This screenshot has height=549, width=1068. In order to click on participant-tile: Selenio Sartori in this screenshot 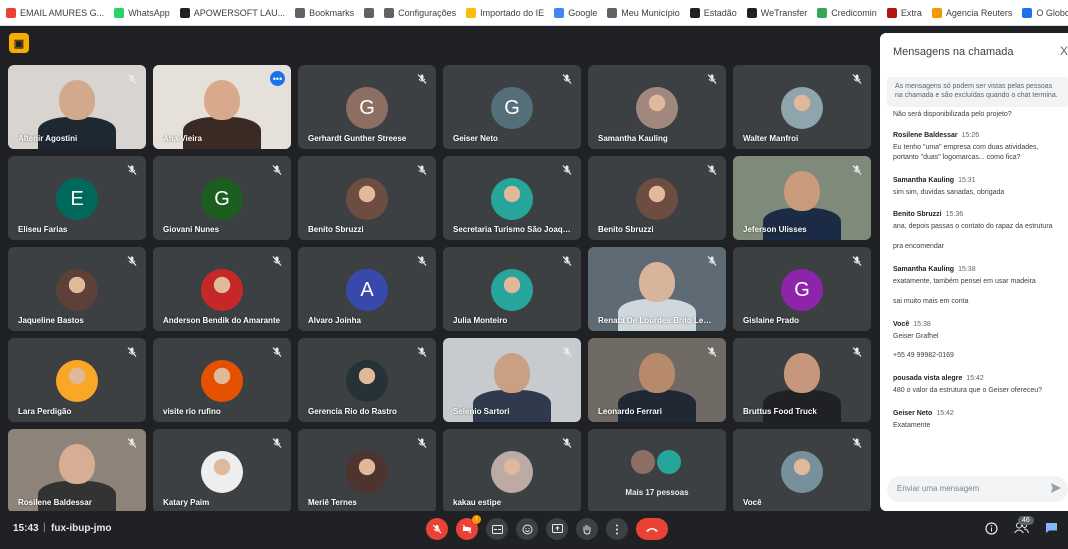, I will do `click(512, 380)`.